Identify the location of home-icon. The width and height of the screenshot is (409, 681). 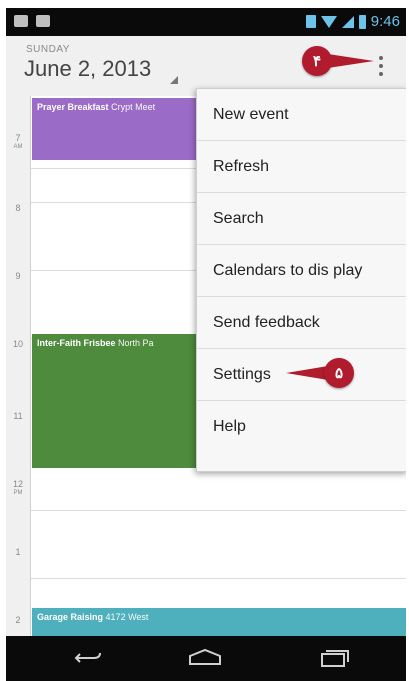
(205, 657).